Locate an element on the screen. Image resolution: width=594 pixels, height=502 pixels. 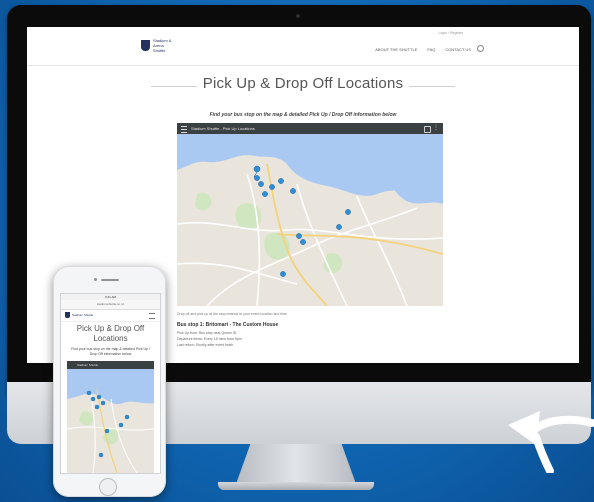
phone-page-title: Pick Up & Drop Off Locations is located at coordinates (110, 333).